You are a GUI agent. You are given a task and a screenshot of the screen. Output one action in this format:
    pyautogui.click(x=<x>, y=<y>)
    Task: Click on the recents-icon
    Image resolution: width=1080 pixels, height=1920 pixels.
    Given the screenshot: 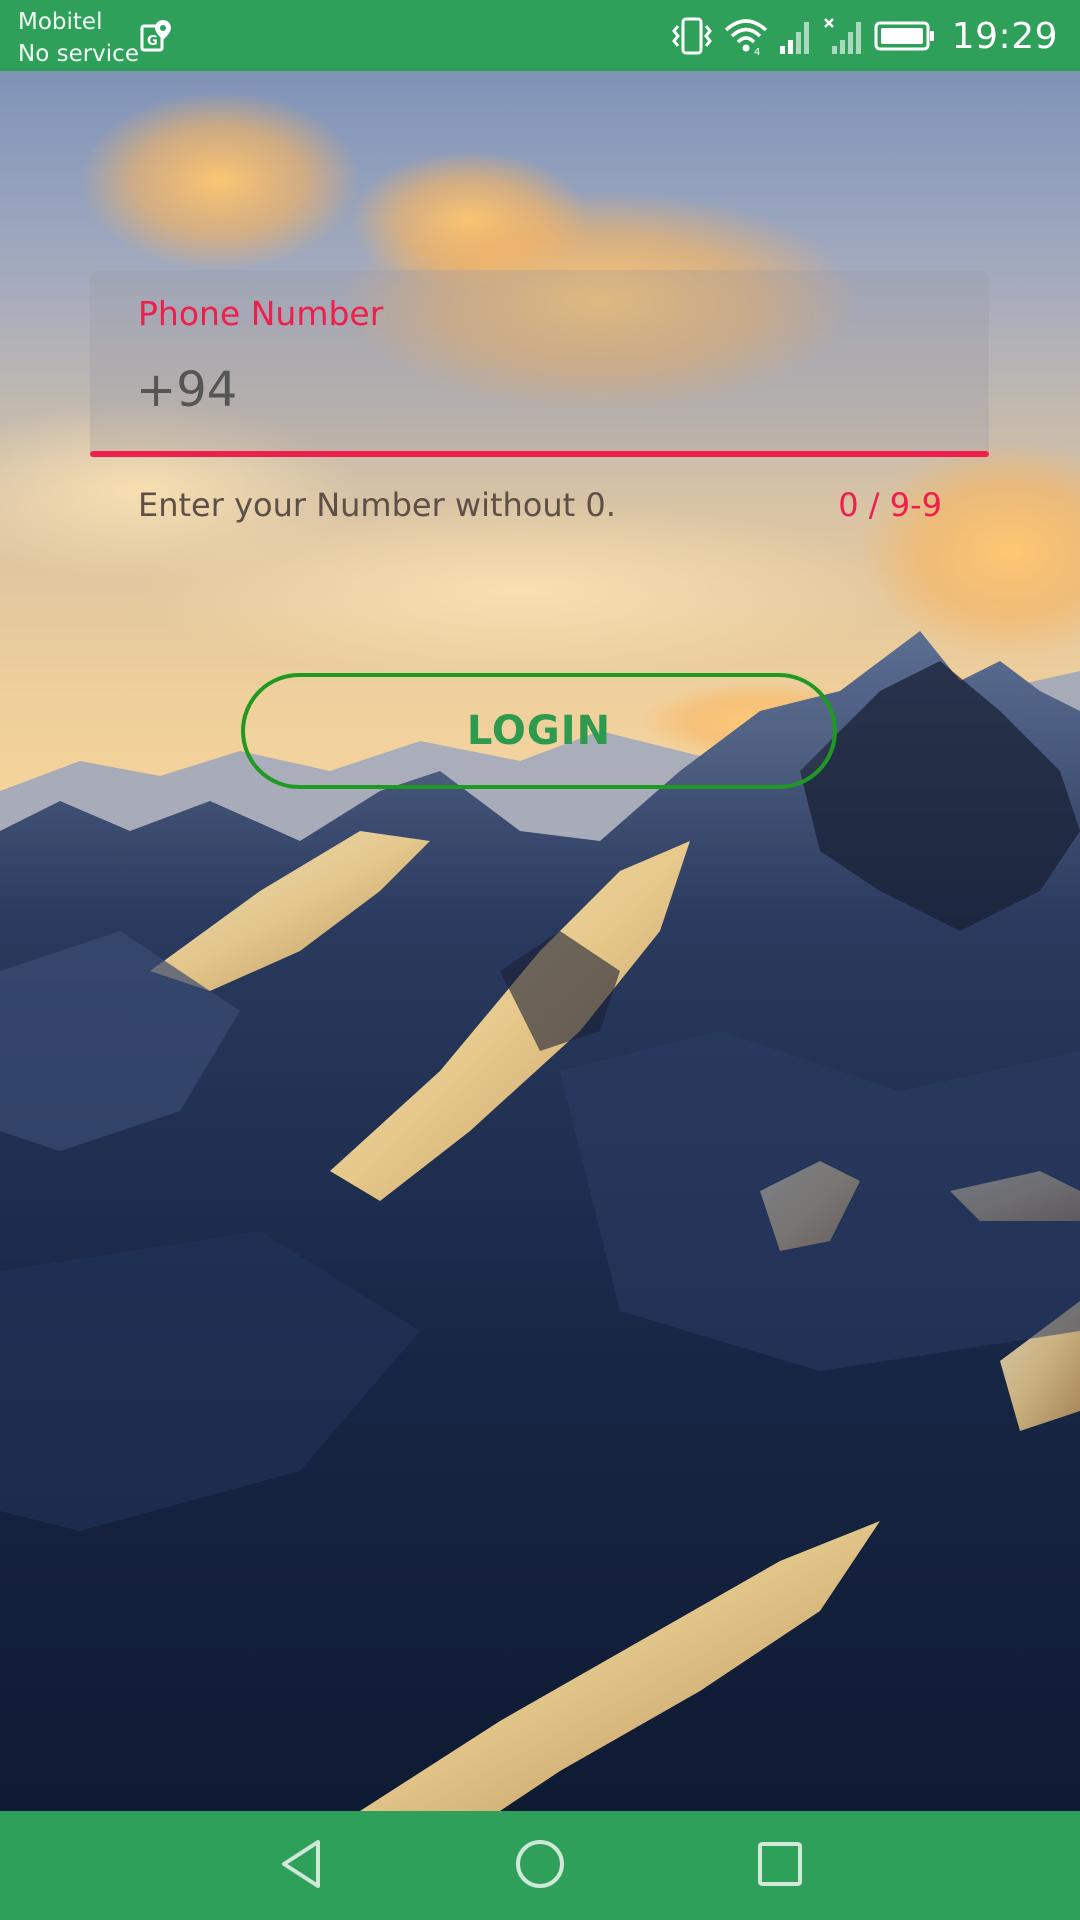 What is the action you would take?
    pyautogui.click(x=780, y=1866)
    